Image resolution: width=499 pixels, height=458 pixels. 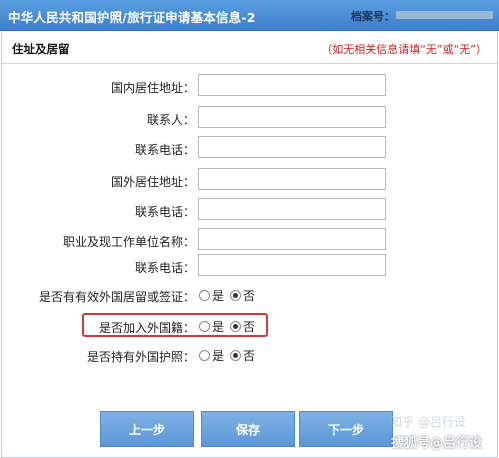 I want to click on field-label: 联系人：, so click(x=170, y=120).